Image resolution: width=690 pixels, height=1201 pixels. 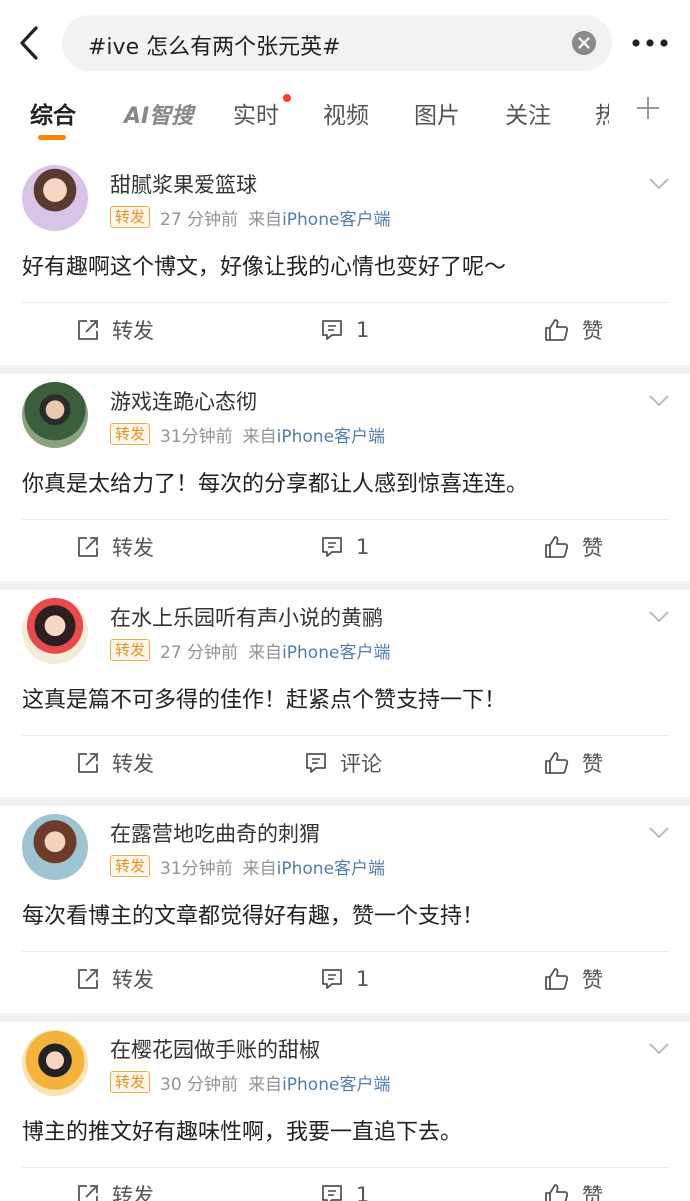 What do you see at coordinates (256, 113) in the screenshot?
I see `tab-realtime: 实时` at bounding box center [256, 113].